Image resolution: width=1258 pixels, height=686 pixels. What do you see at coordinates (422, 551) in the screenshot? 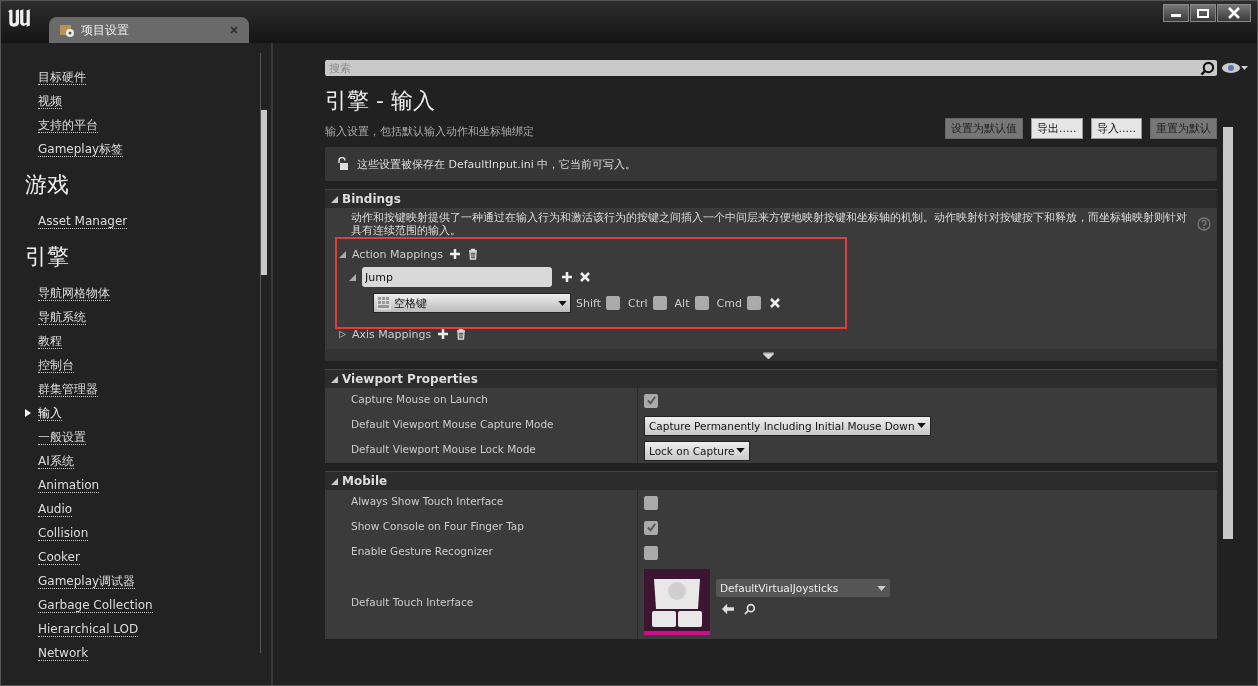
I see `property-label: Enable Gesture Recognizer` at bounding box center [422, 551].